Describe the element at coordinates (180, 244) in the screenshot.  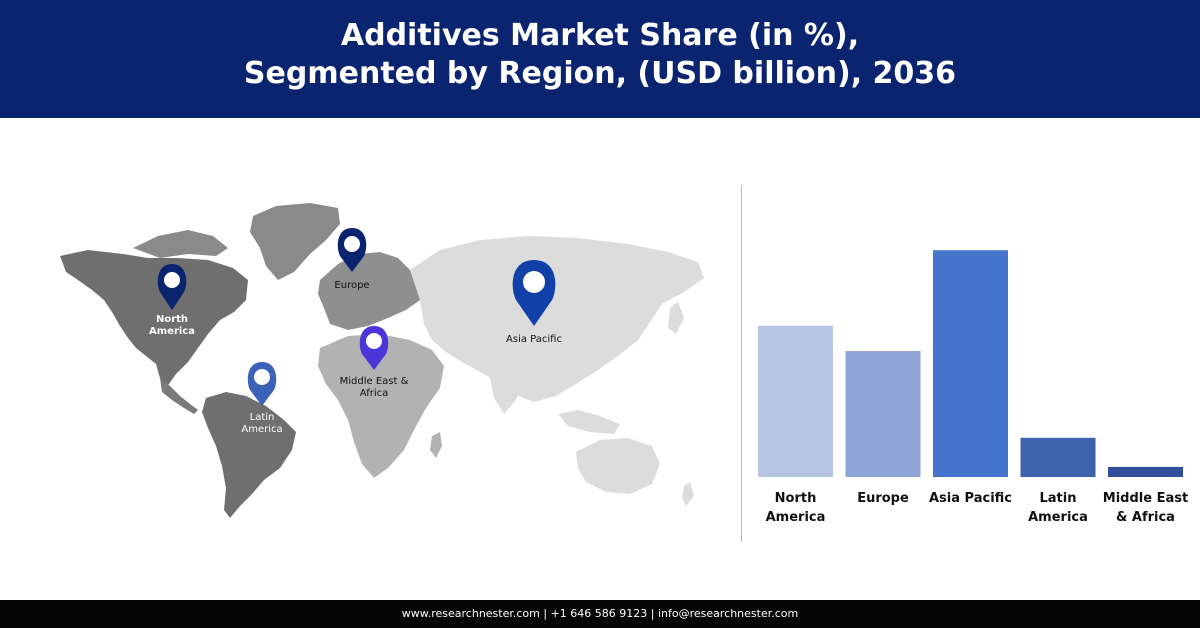
I see `arctic-islands-shape` at that location.